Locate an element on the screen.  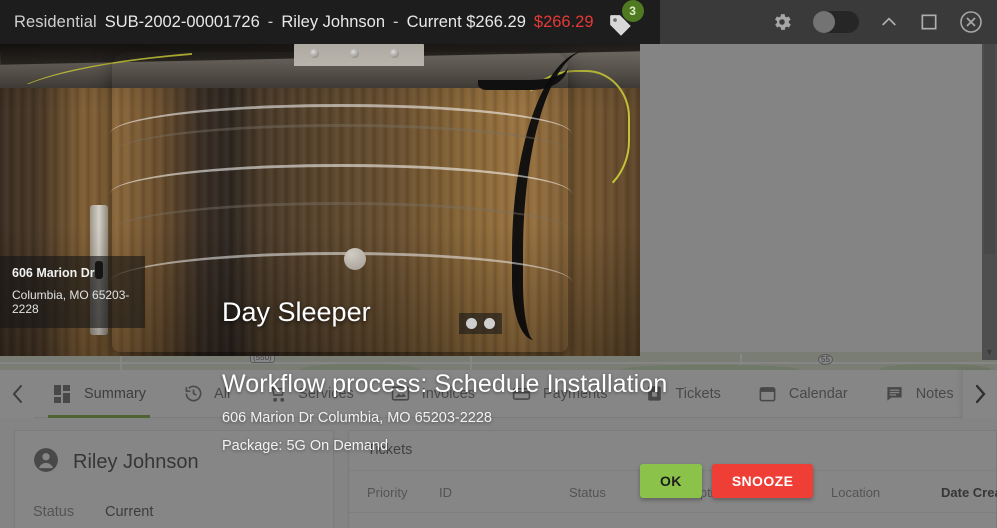
toggle-switch is located at coordinates (836, 22).